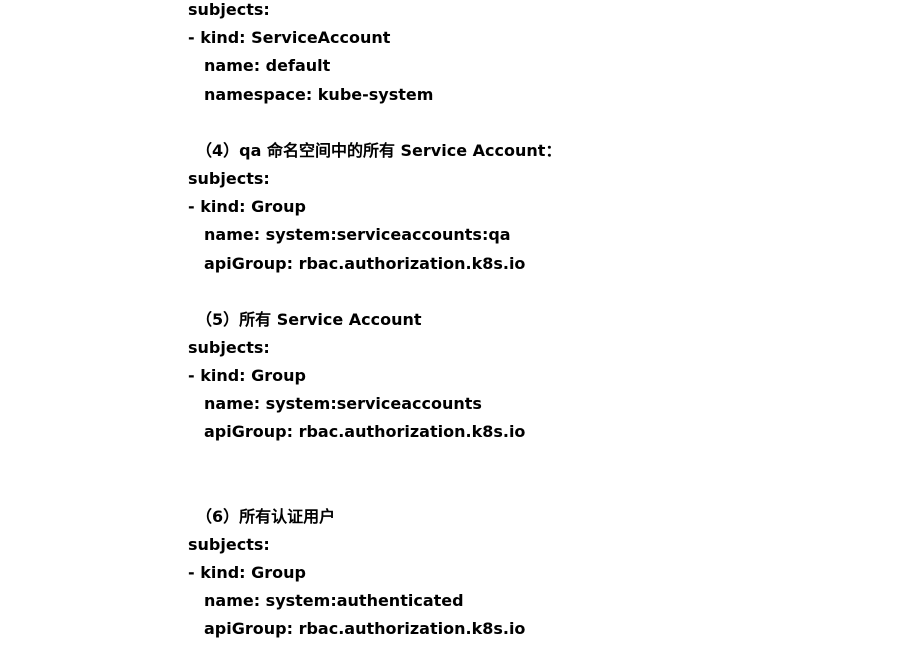 This screenshot has height=648, width=909. I want to click on section-heading-5: （5）所有 Service Account, so click(309, 319).